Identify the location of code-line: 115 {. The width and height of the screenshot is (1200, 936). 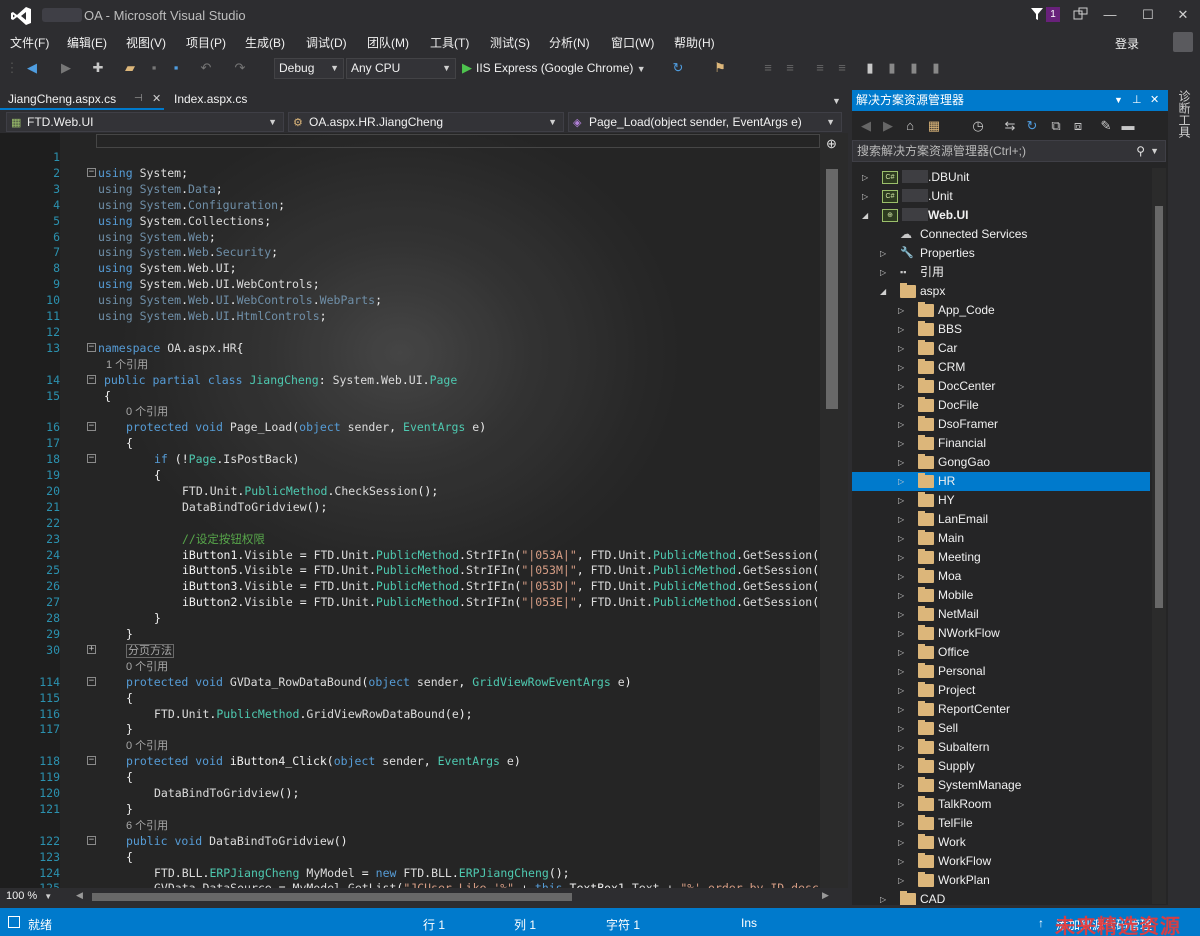
(410, 698).